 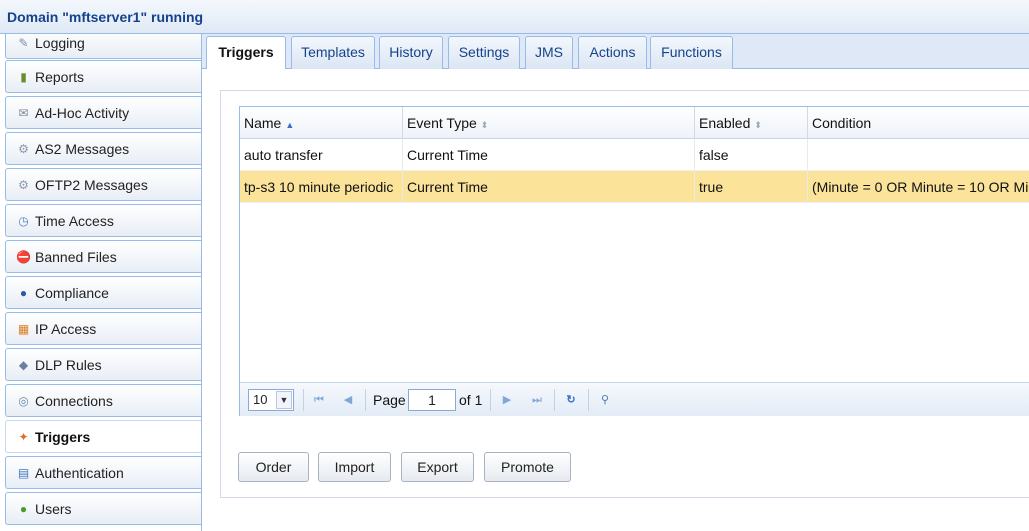 What do you see at coordinates (537, 400) in the screenshot?
I see `last-page-icon: ⏭` at bounding box center [537, 400].